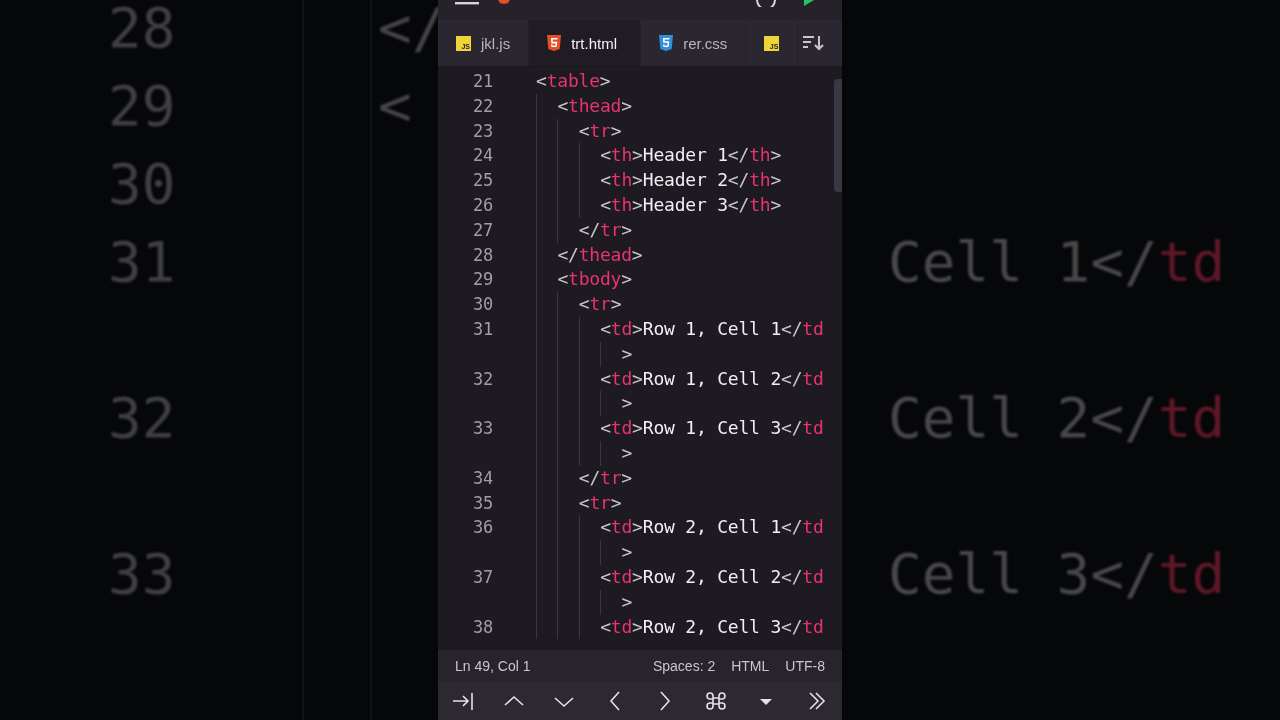 The height and width of the screenshot is (720, 1280). I want to click on code-text: Cell 1</td, so click(1057, 262).